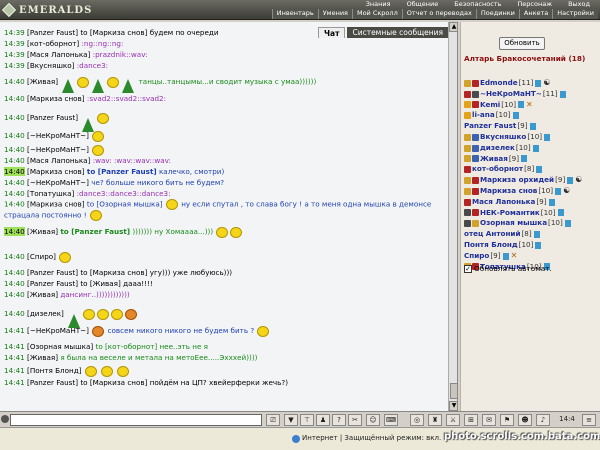  Describe the element at coordinates (543, 420) in the screenshot. I see `sound-icon: ♪` at that location.